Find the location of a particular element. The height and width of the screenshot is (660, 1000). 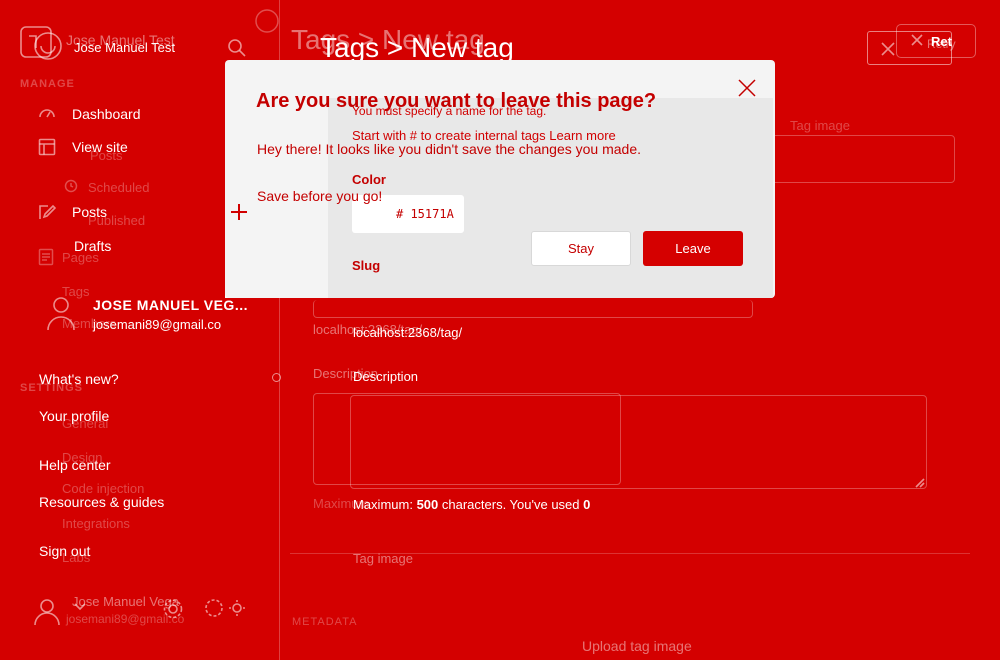

menu-whats-new: What's new? is located at coordinates (79, 379).